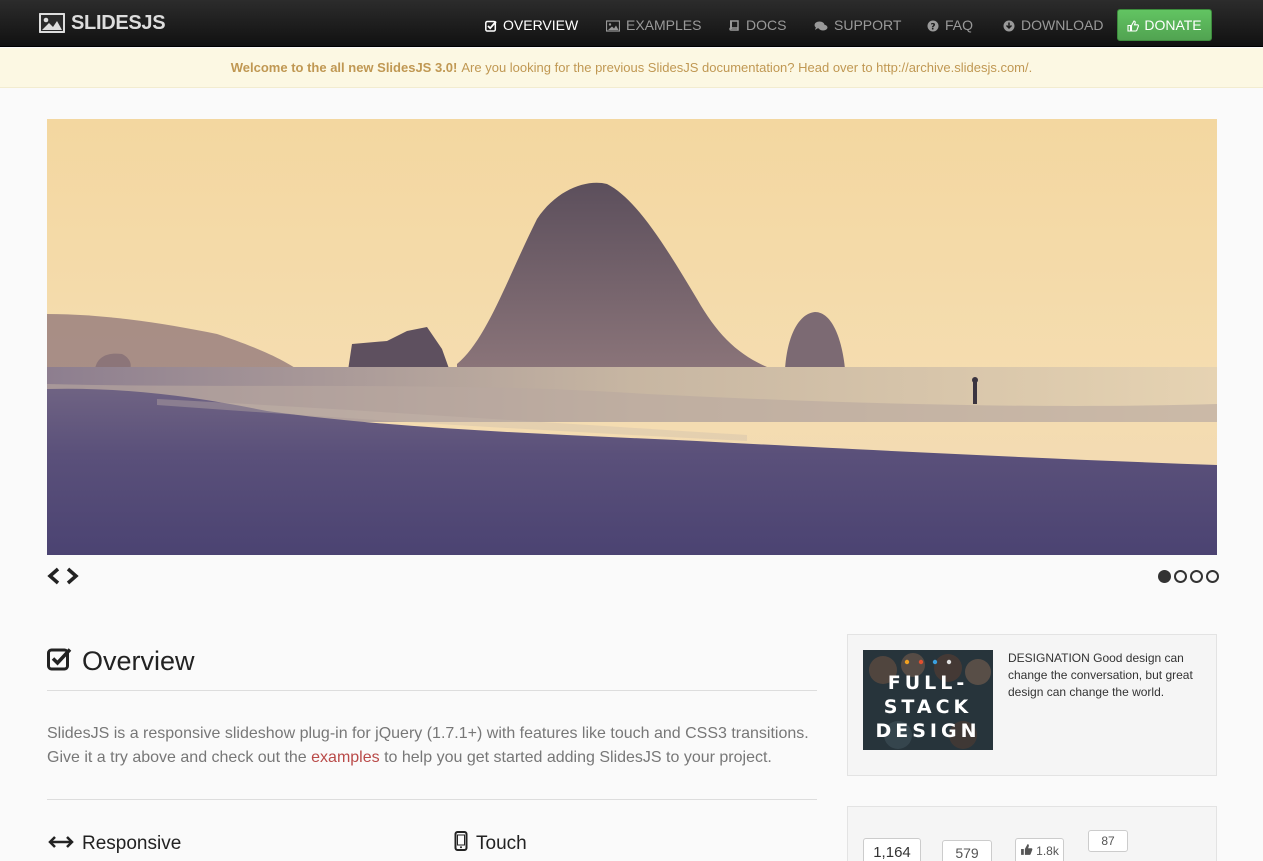  I want to click on brand-logo: SLIDESJS, so click(102, 22).